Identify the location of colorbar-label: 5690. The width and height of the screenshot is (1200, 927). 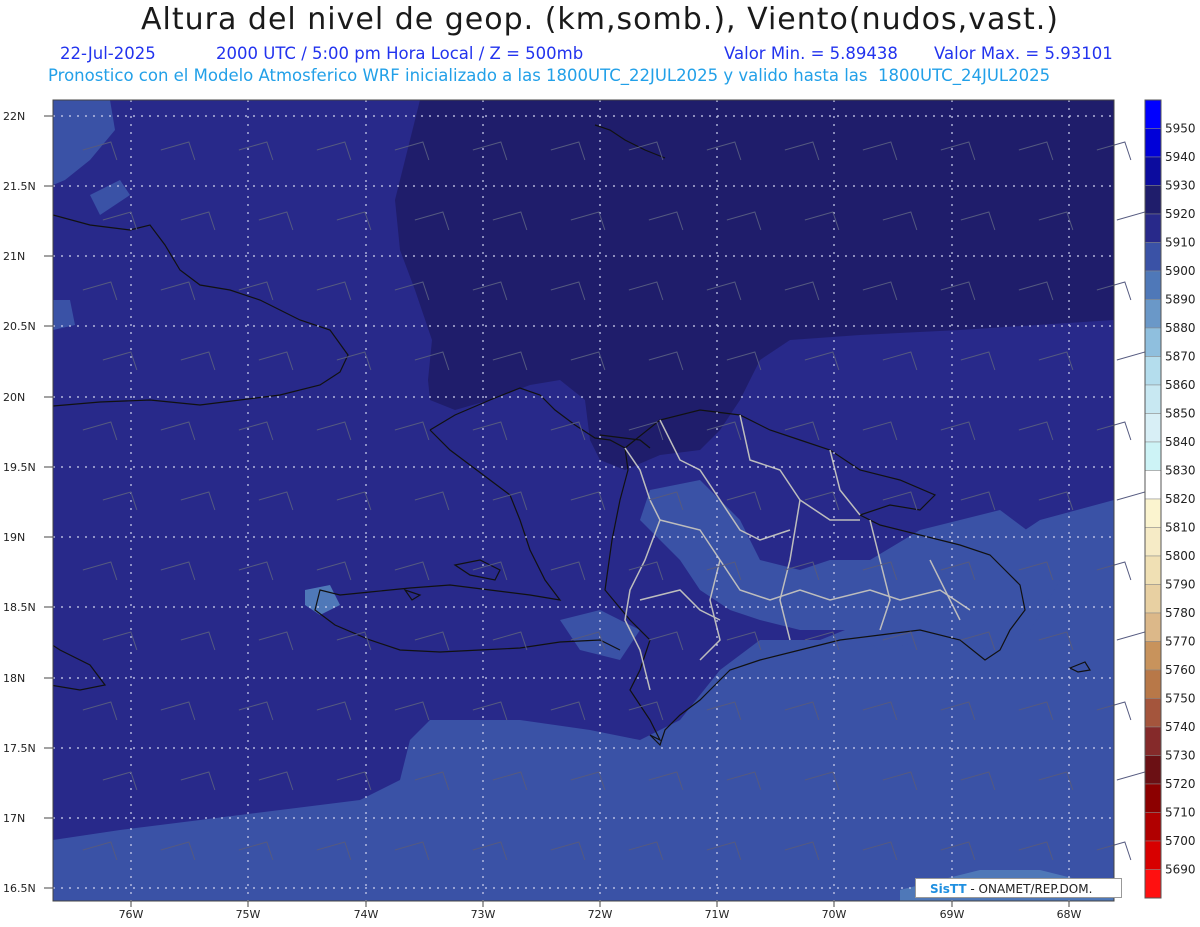
(1180, 870).